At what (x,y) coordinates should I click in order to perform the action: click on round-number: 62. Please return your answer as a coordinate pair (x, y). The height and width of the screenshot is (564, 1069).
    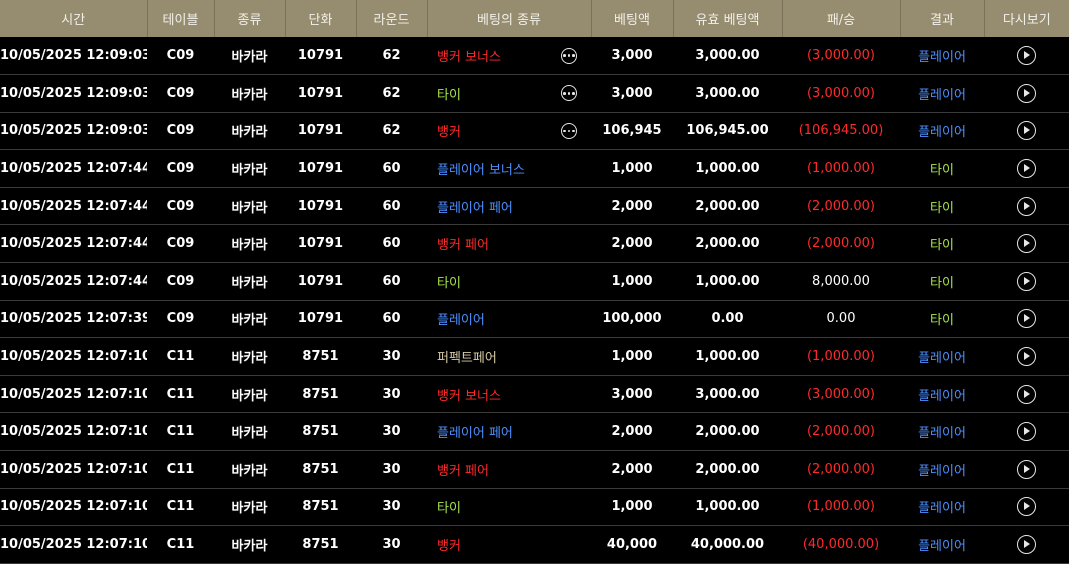
    Looking at the image, I should click on (391, 131).